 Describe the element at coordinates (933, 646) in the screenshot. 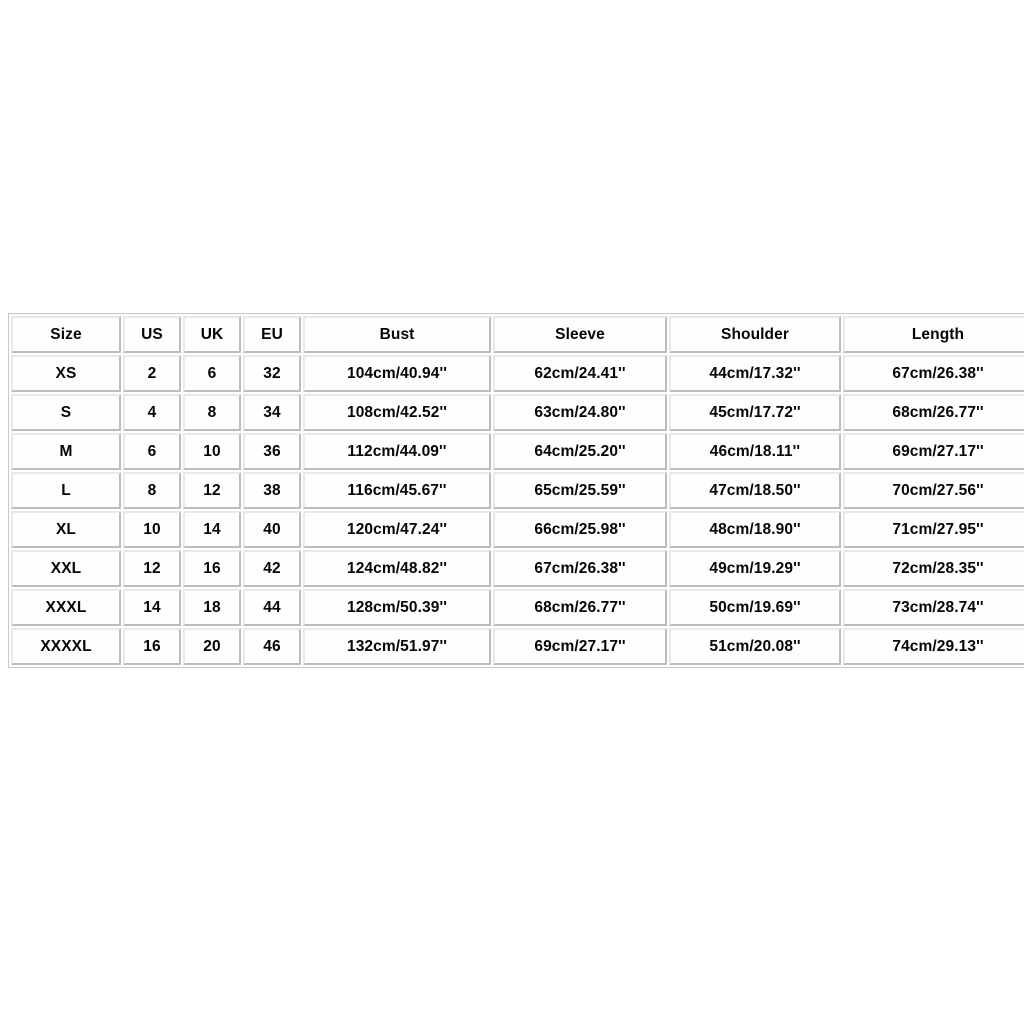

I see `cell-length: 74cm/29.13''` at that location.